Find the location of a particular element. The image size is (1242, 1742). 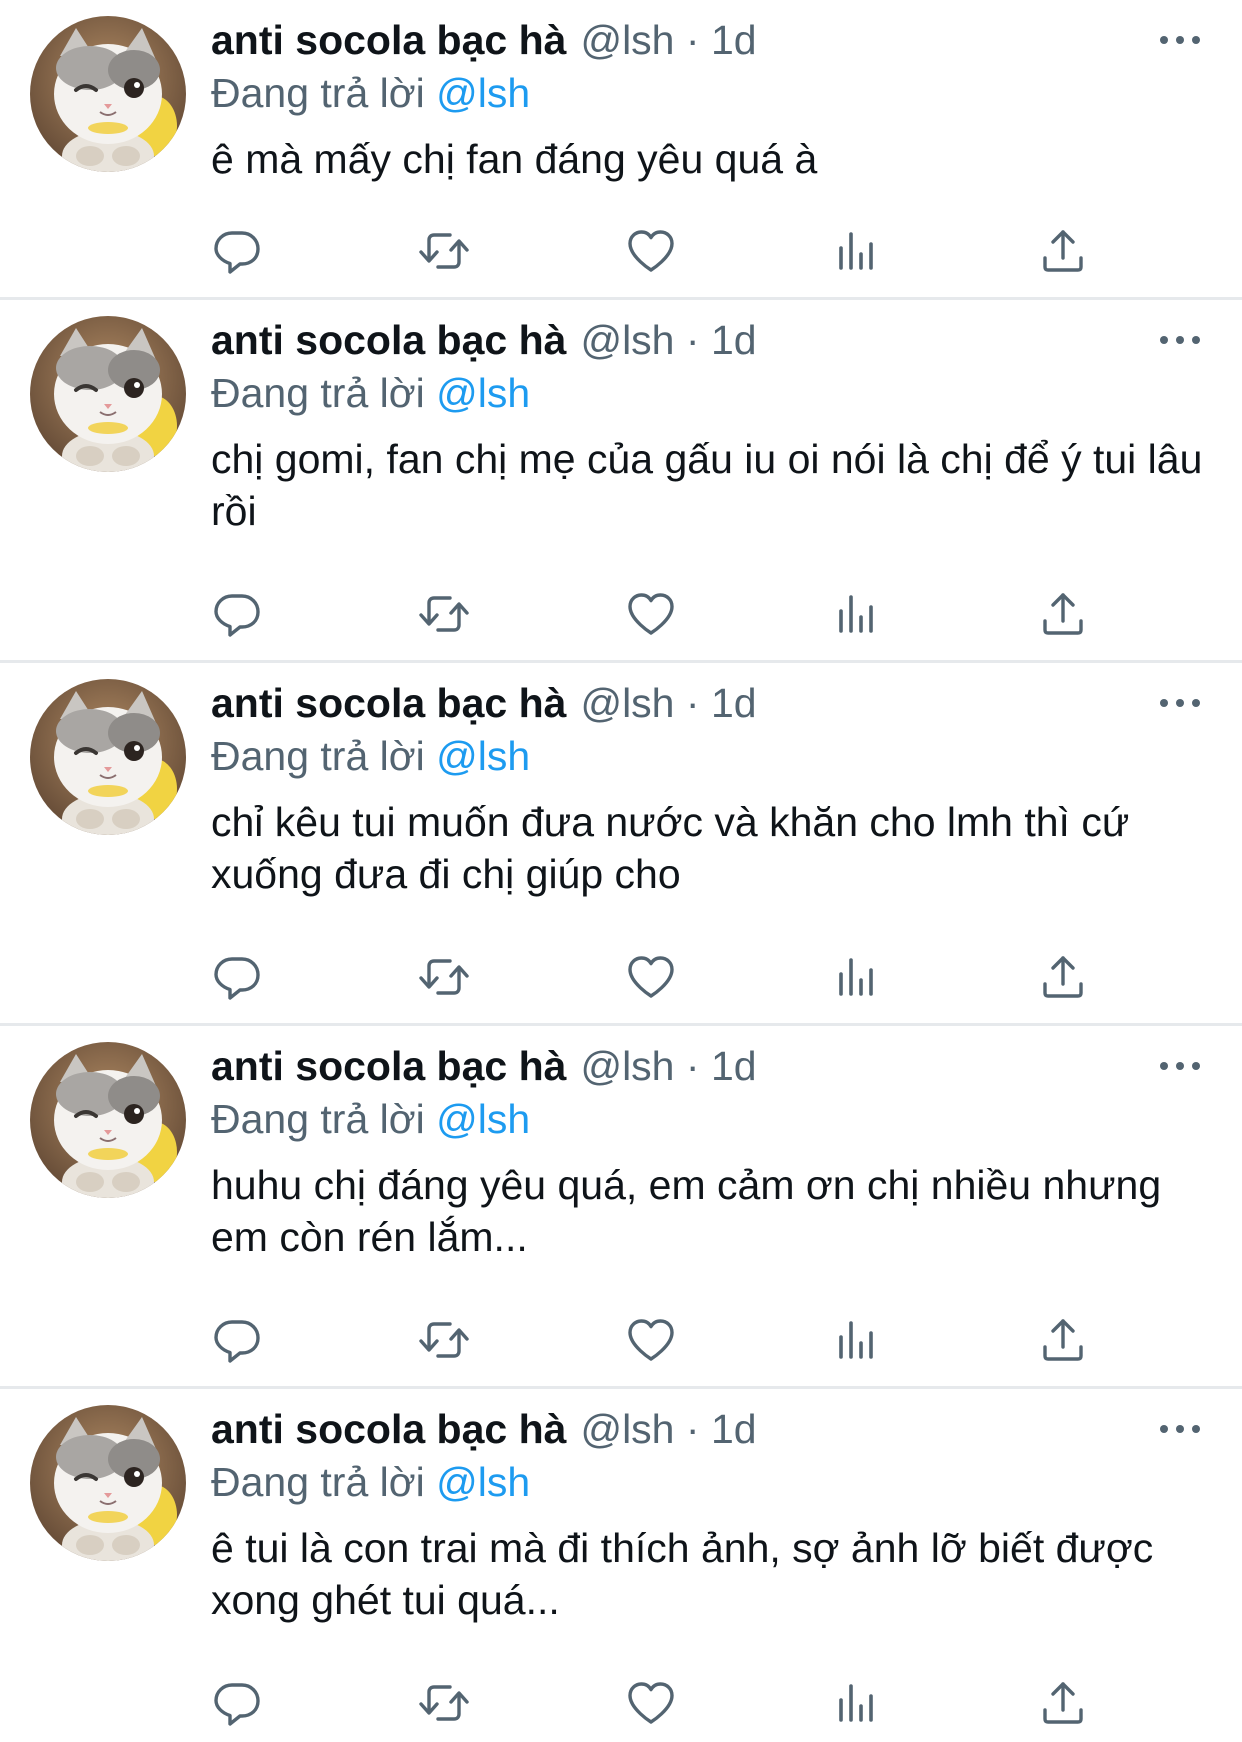

tweet-text: ê mà mấy chị fan đáng yêu quá à is located at coordinates (514, 159).